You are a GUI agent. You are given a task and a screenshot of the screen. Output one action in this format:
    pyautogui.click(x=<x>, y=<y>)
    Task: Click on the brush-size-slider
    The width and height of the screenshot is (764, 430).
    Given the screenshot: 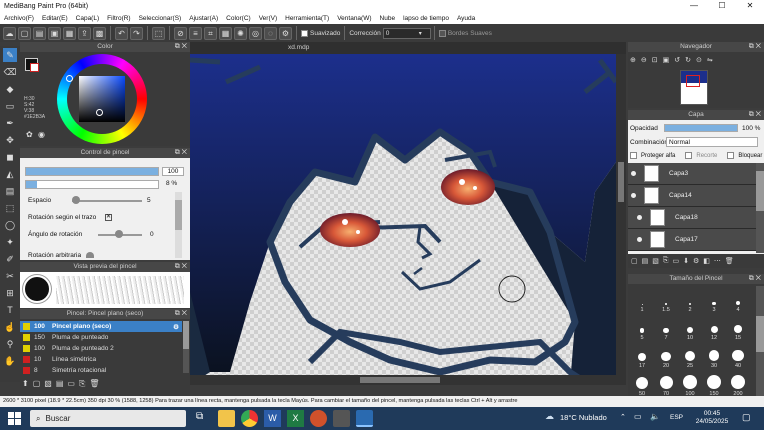 What is the action you would take?
    pyautogui.click(x=92, y=171)
    